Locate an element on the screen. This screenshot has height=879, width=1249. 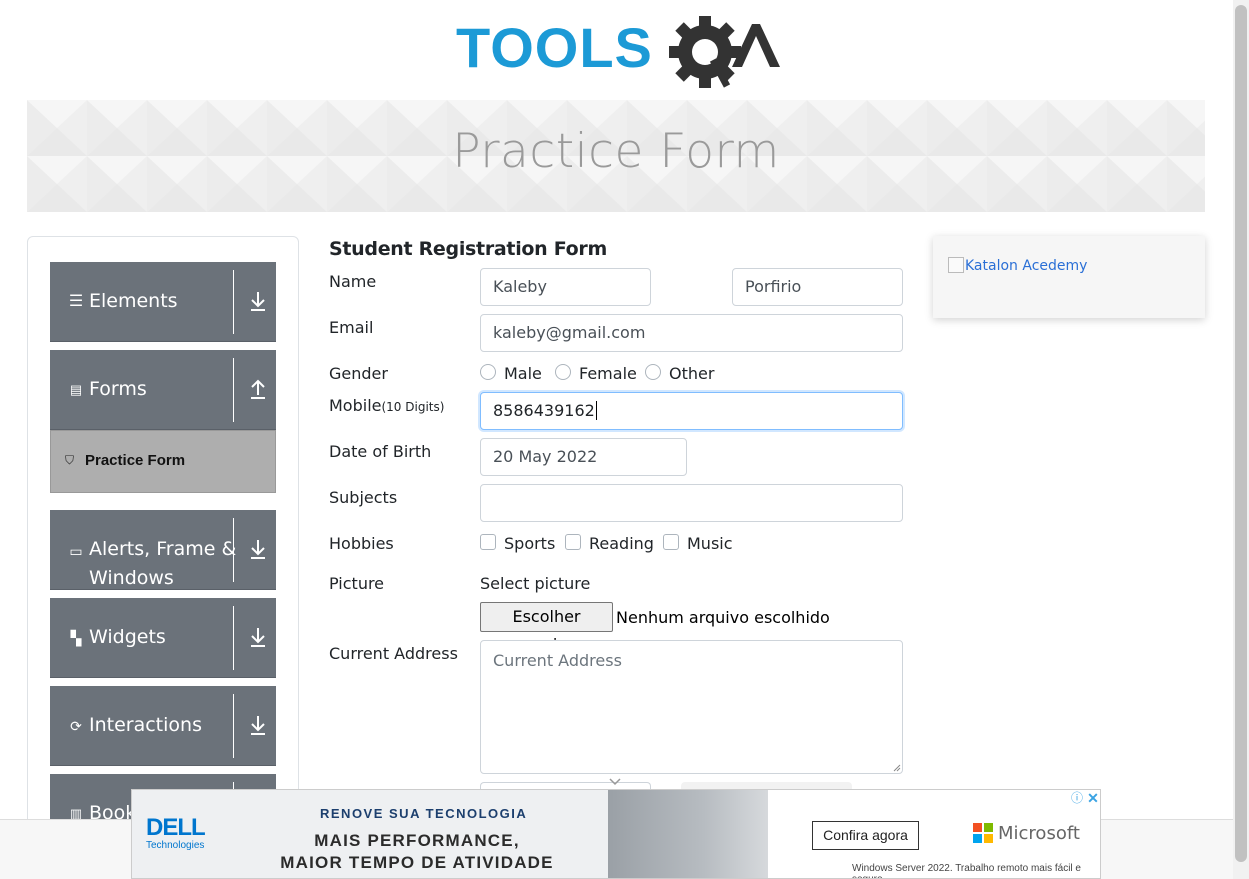
name-label: Name is located at coordinates (353, 281).